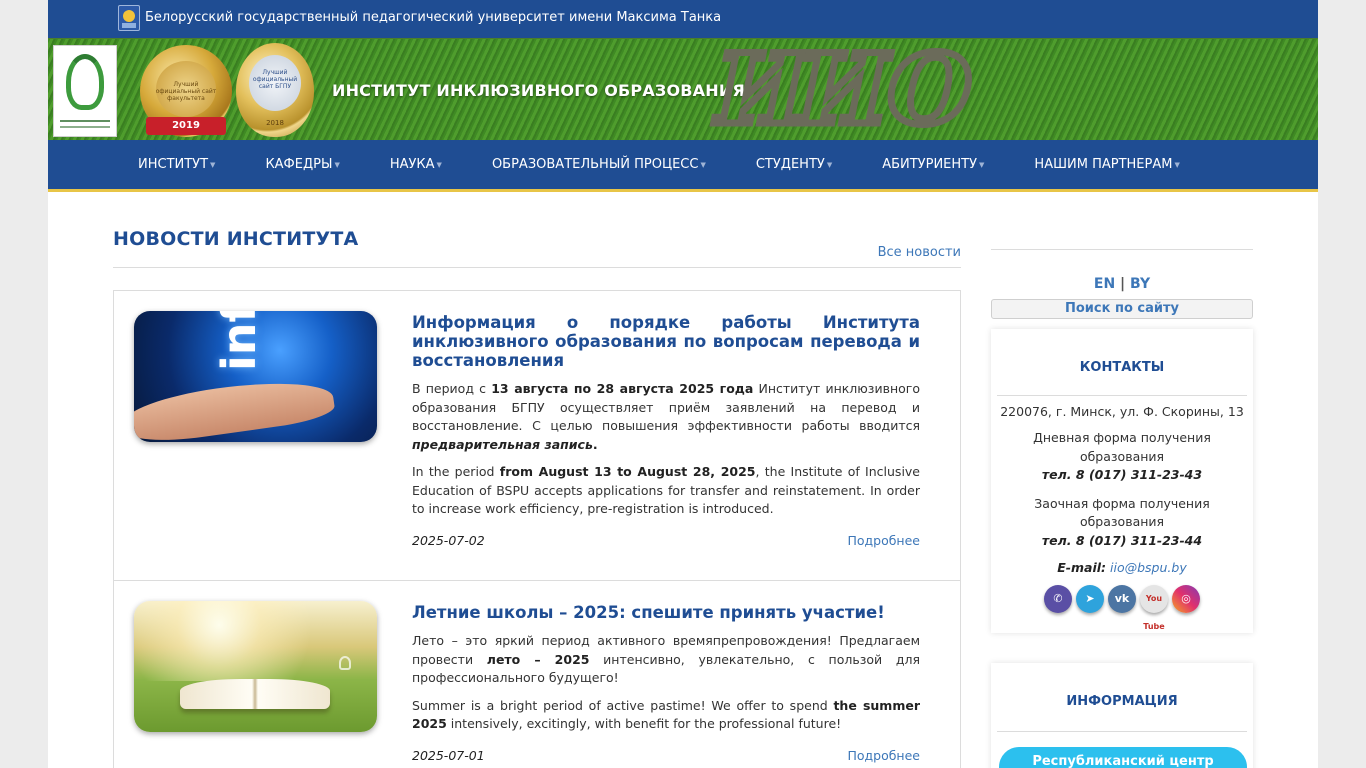  I want to click on news-date: 2025-07-02, so click(448, 540).